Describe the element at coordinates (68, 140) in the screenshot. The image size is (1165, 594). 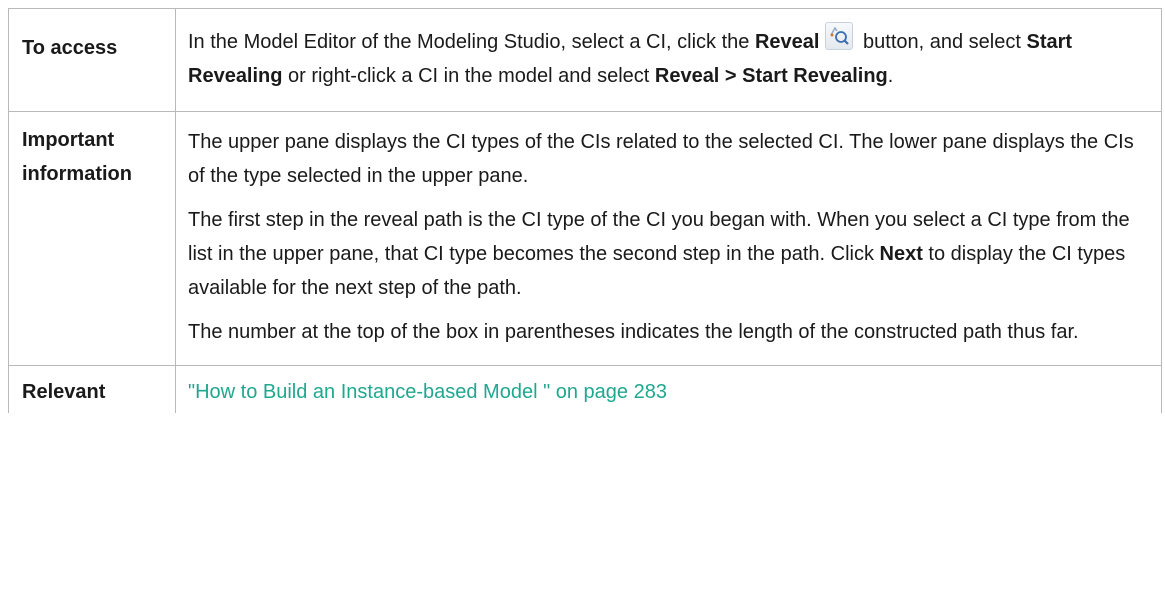
I see `label-line-1: Important` at that location.